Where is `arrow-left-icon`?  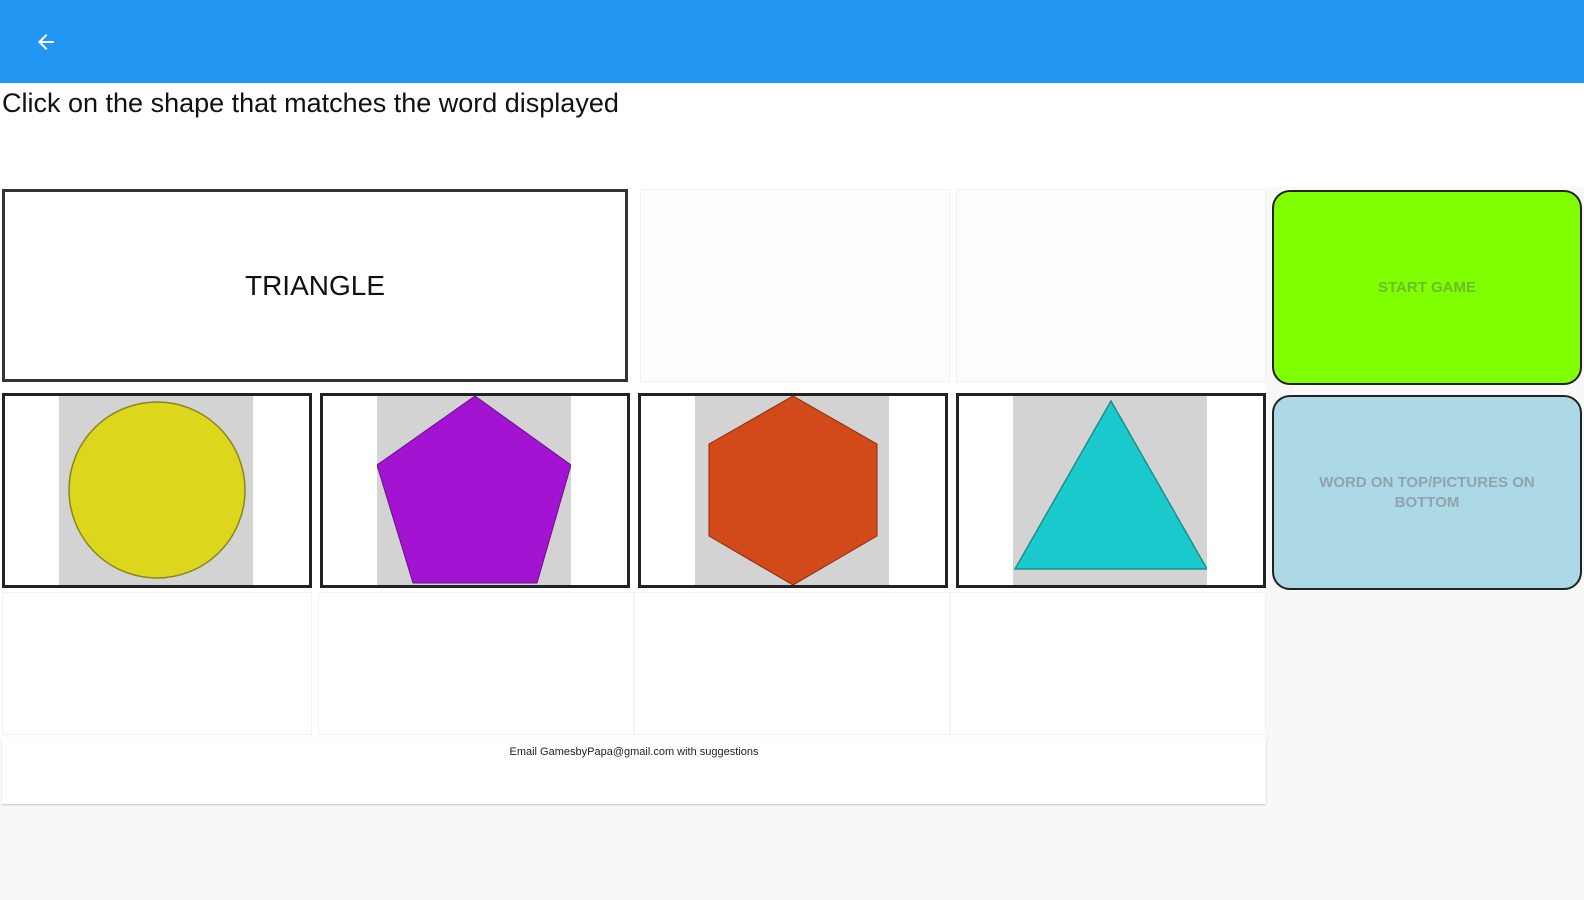
arrow-left-icon is located at coordinates (46, 42).